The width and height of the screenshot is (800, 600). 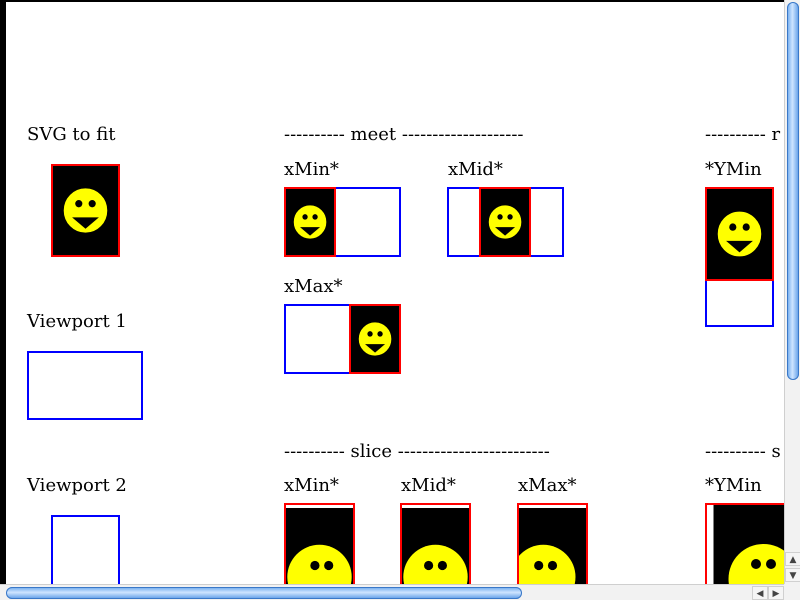 I want to click on slice-ymin-sample, so click(x=744, y=543).